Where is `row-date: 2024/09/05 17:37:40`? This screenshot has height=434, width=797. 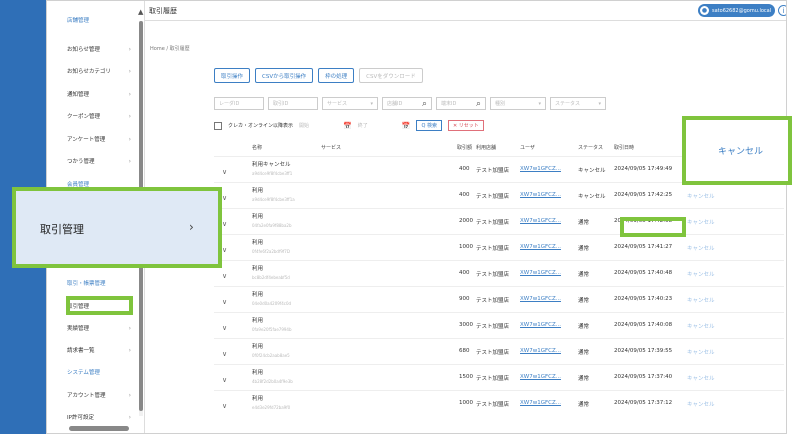 row-date: 2024/09/05 17:37:40 is located at coordinates (643, 377).